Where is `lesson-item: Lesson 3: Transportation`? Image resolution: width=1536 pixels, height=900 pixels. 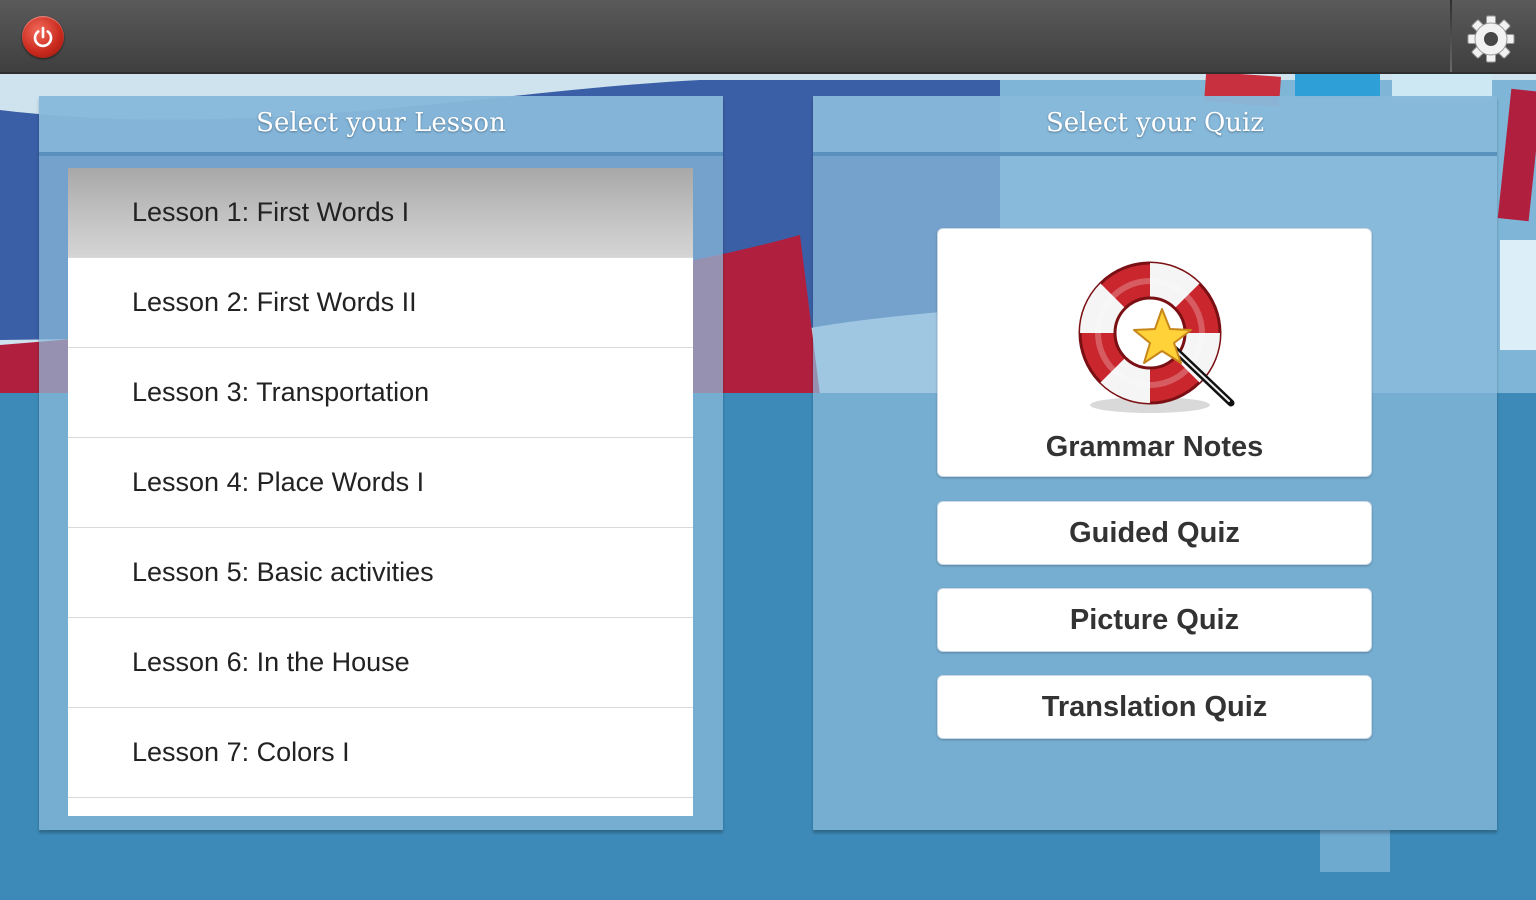 lesson-item: Lesson 3: Transportation is located at coordinates (380, 393).